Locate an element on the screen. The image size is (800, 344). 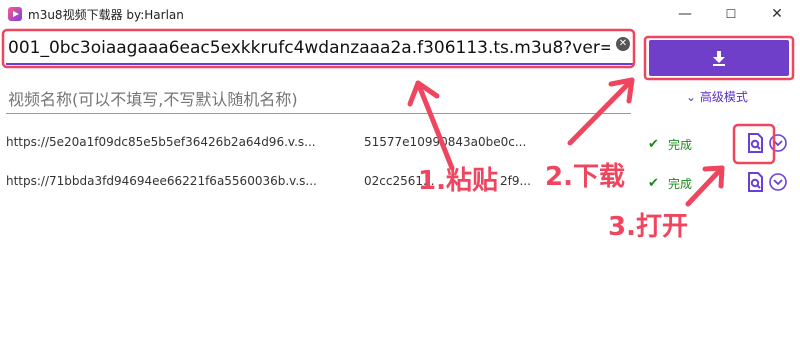
step1-label: 1.粘贴 is located at coordinates (458, 181).